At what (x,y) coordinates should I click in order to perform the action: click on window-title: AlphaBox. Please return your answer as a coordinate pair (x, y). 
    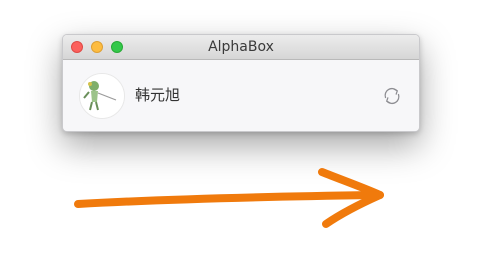
    Looking at the image, I should click on (241, 47).